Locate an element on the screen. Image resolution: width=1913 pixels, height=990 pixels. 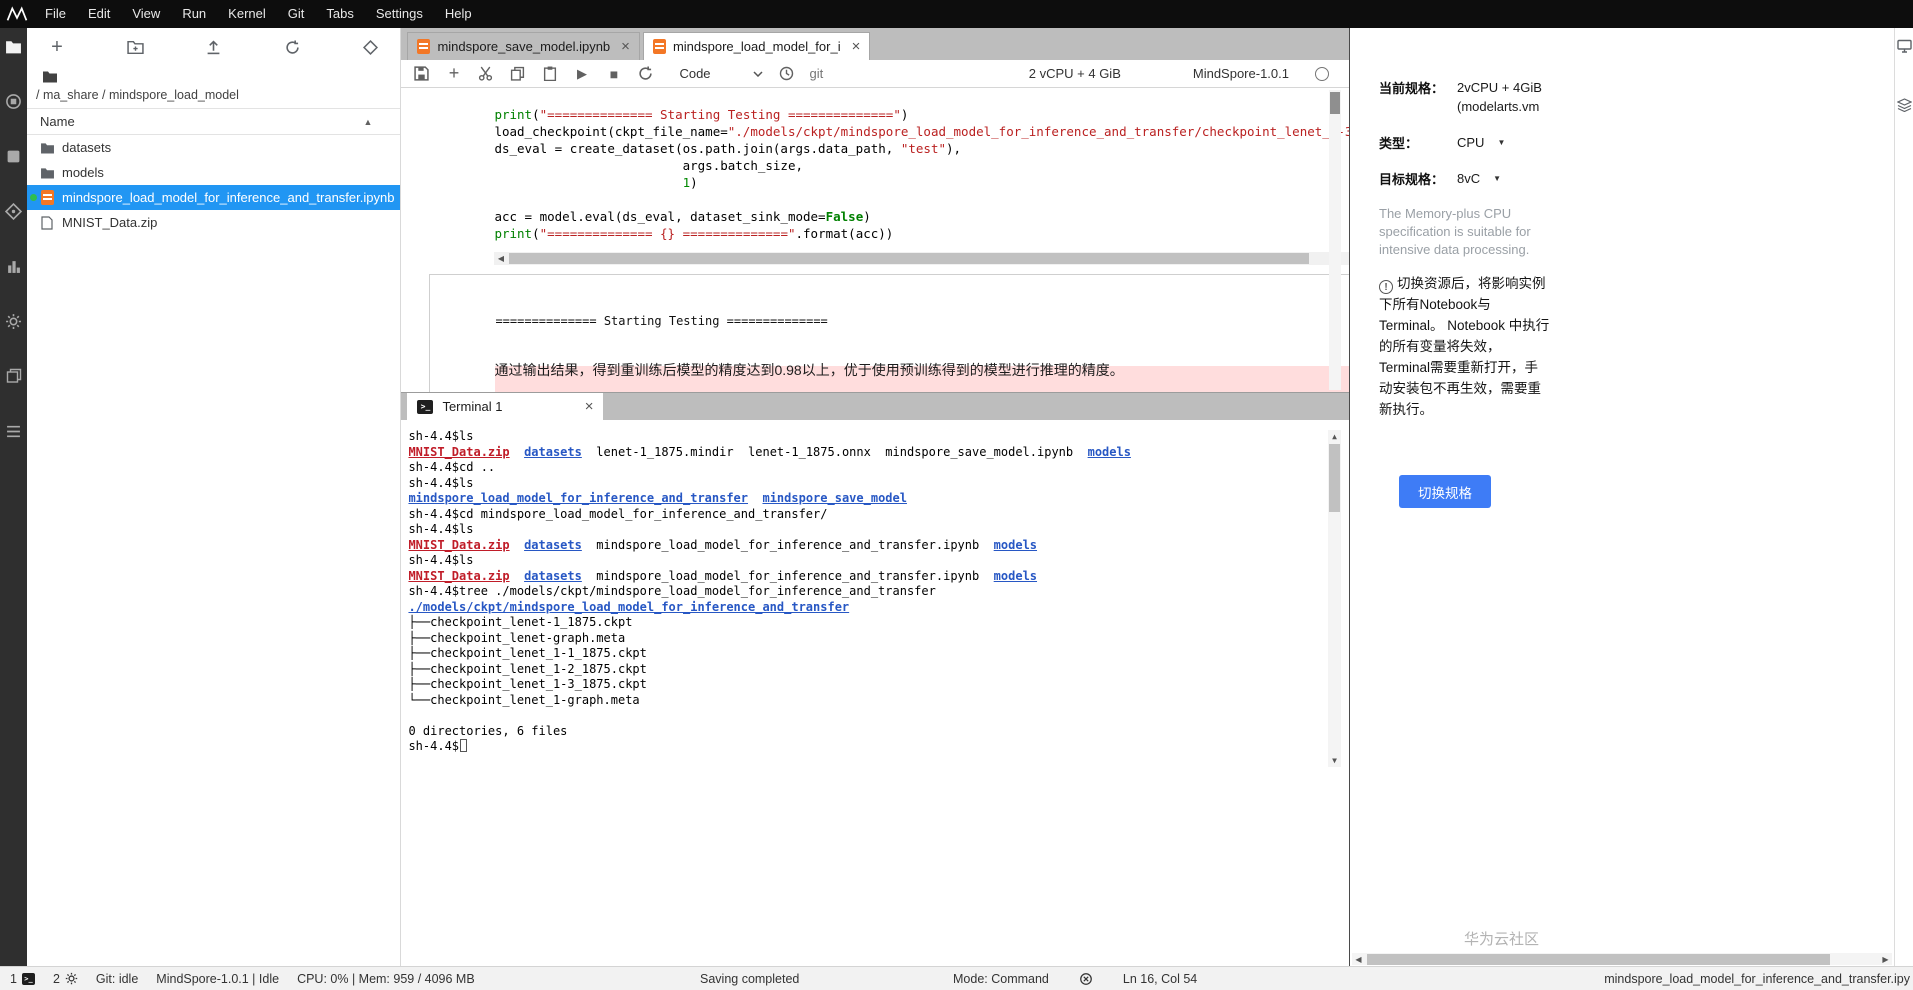
kernel-status: MindSpore-1.0.1 | Idle is located at coordinates (217, 979).